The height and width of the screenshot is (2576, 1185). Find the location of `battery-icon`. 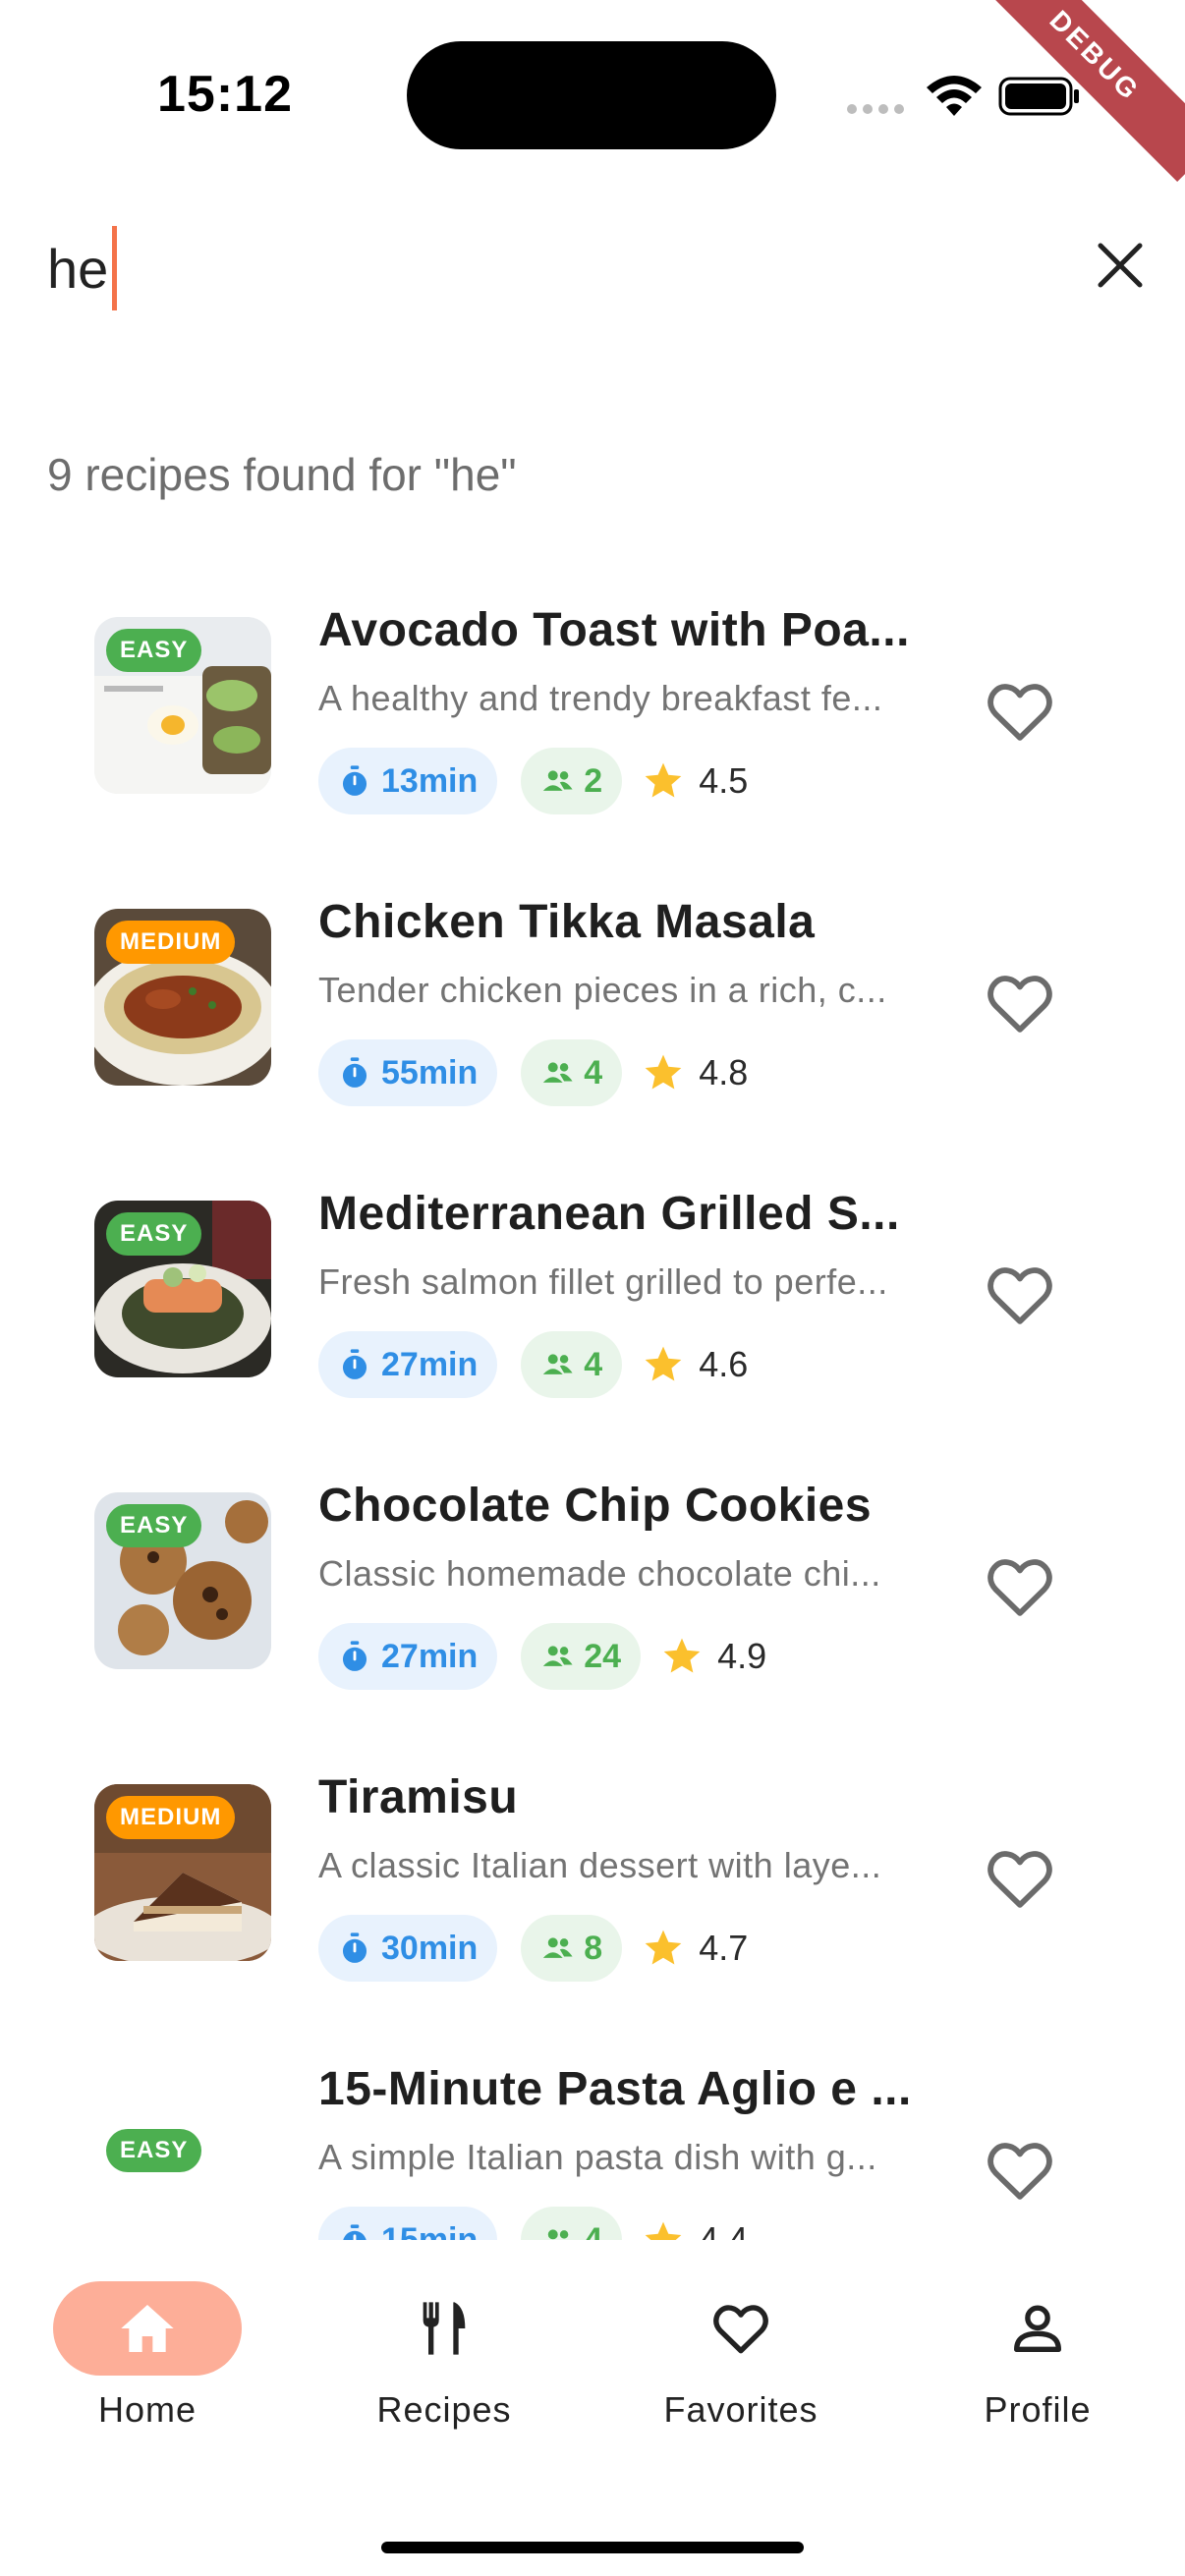

battery-icon is located at coordinates (1038, 96).